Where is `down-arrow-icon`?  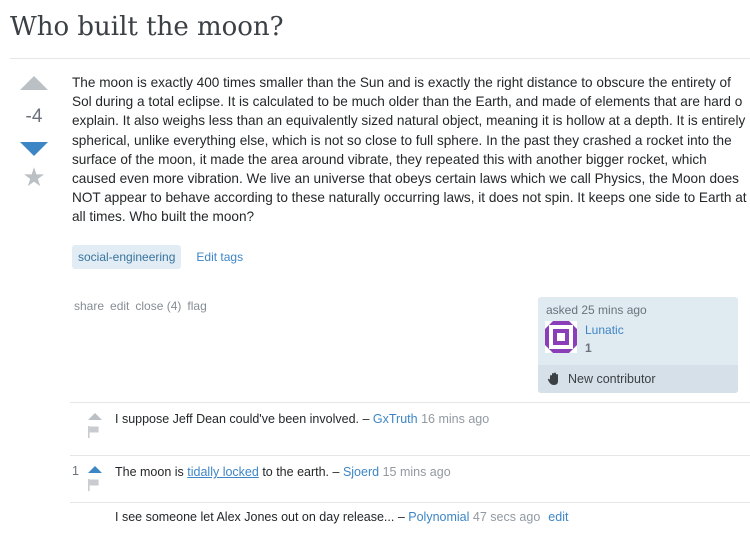 down-arrow-icon is located at coordinates (34, 149).